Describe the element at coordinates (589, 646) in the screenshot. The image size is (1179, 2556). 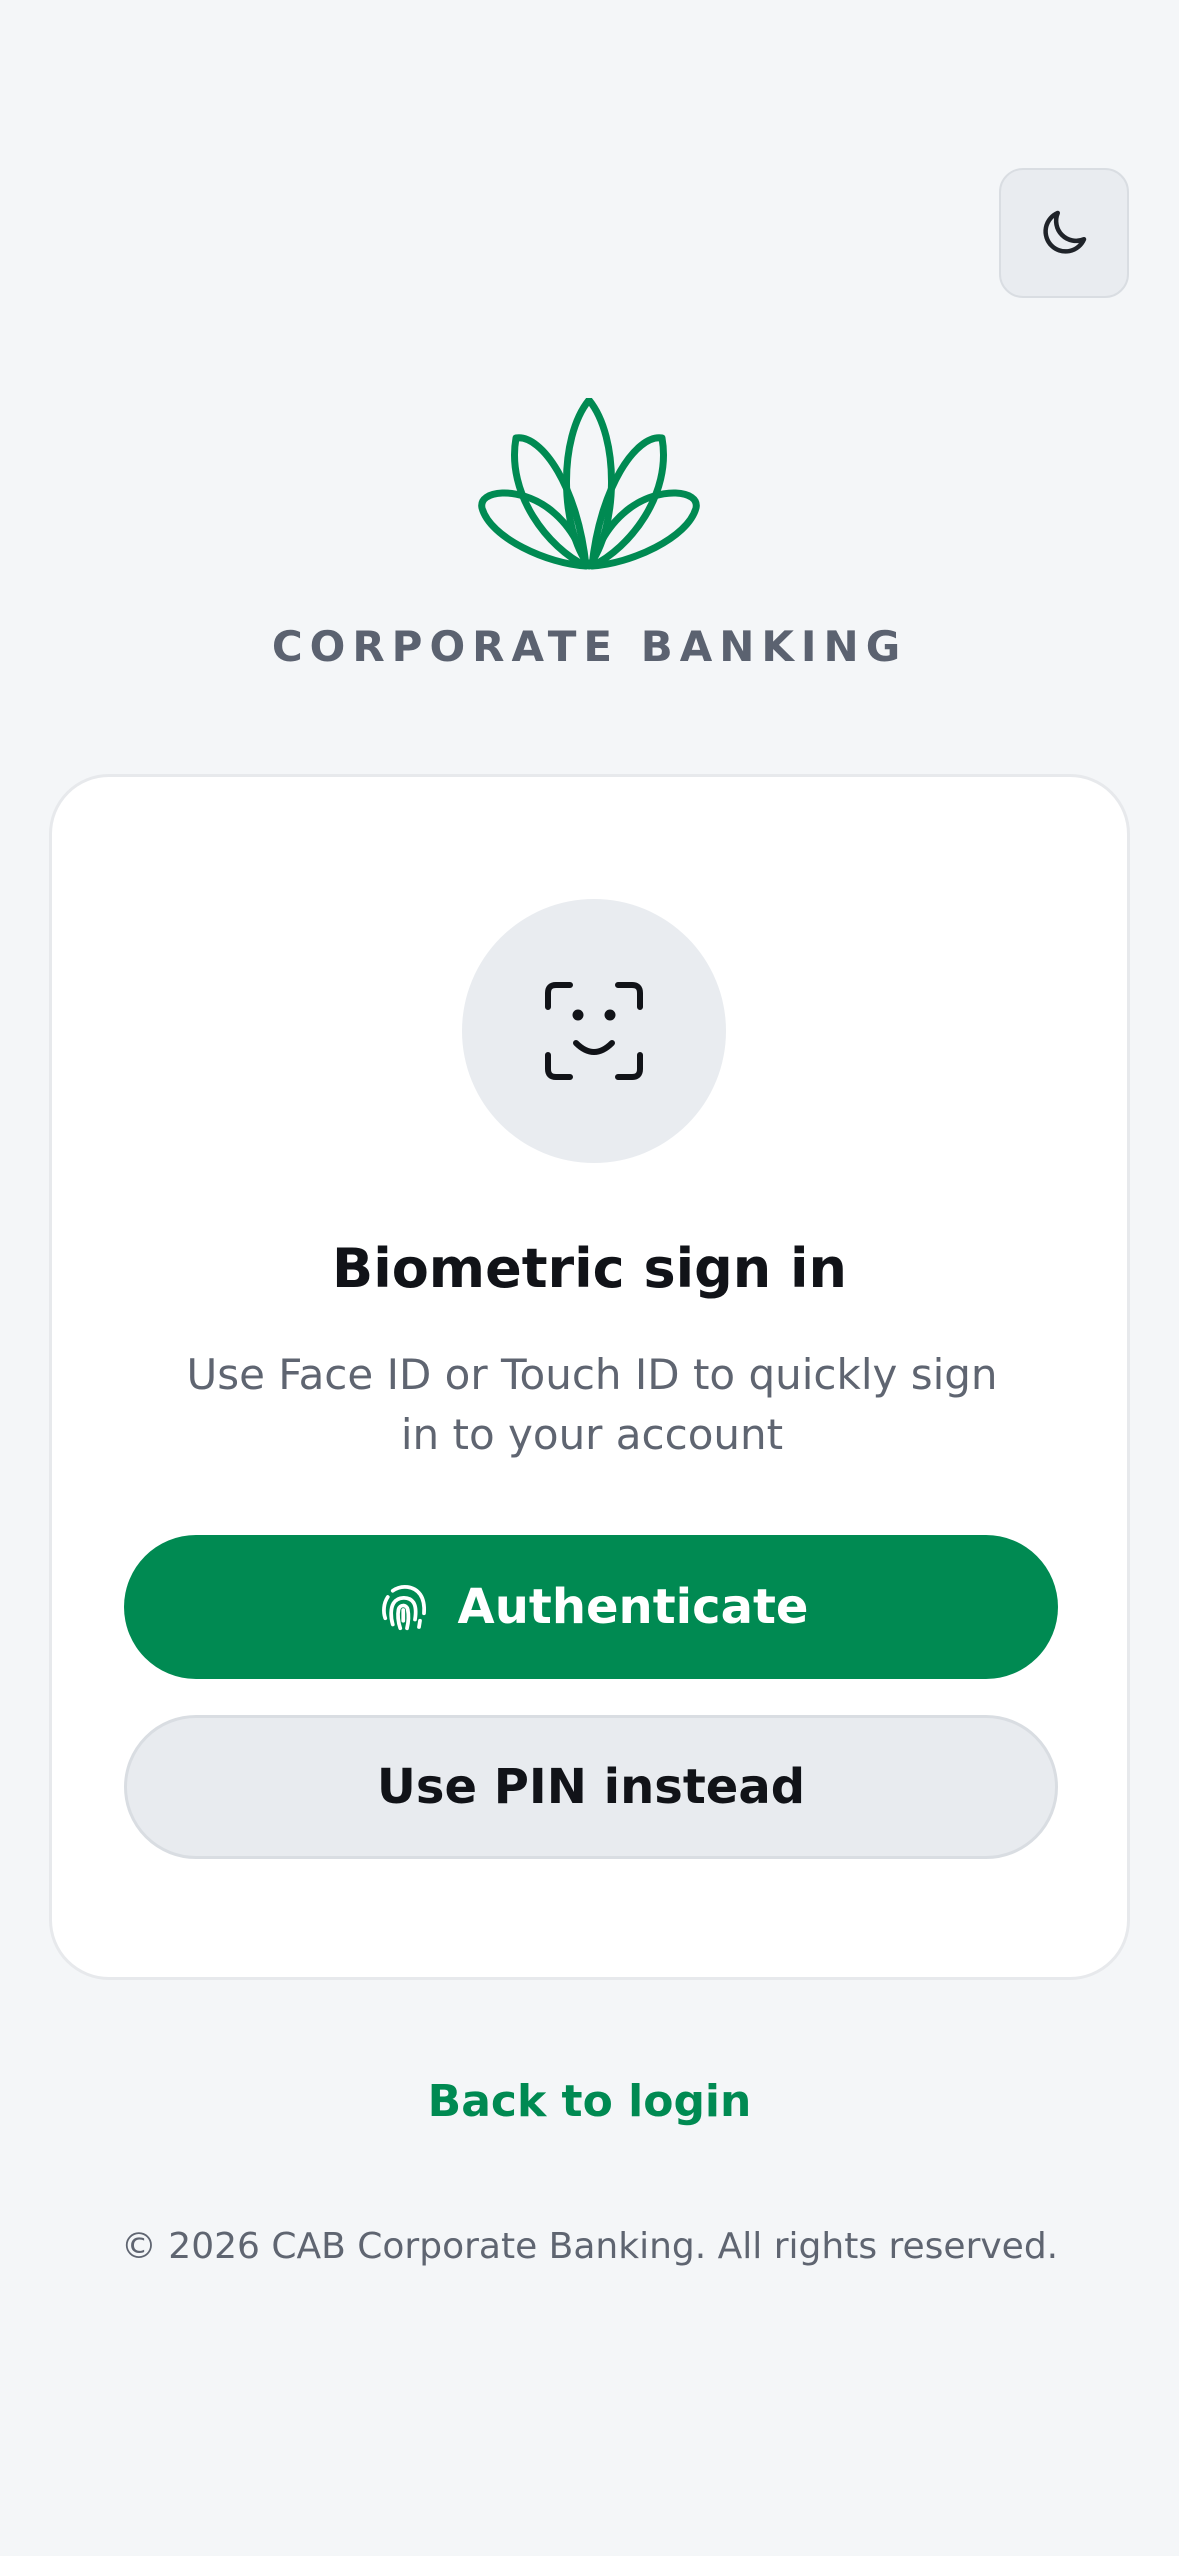
I see `brand-name: CORPORATE BANKING` at that location.